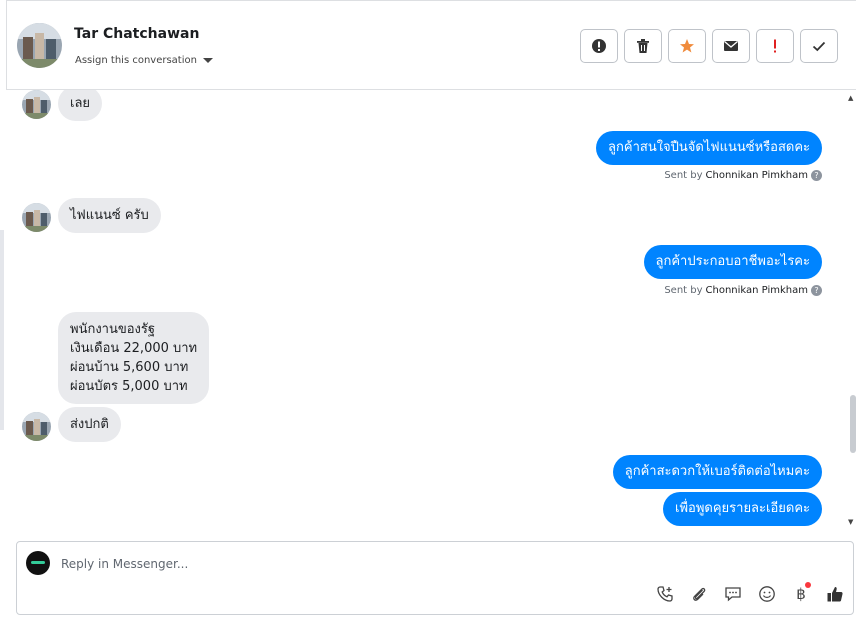  I want to click on notification-dot, so click(808, 585).